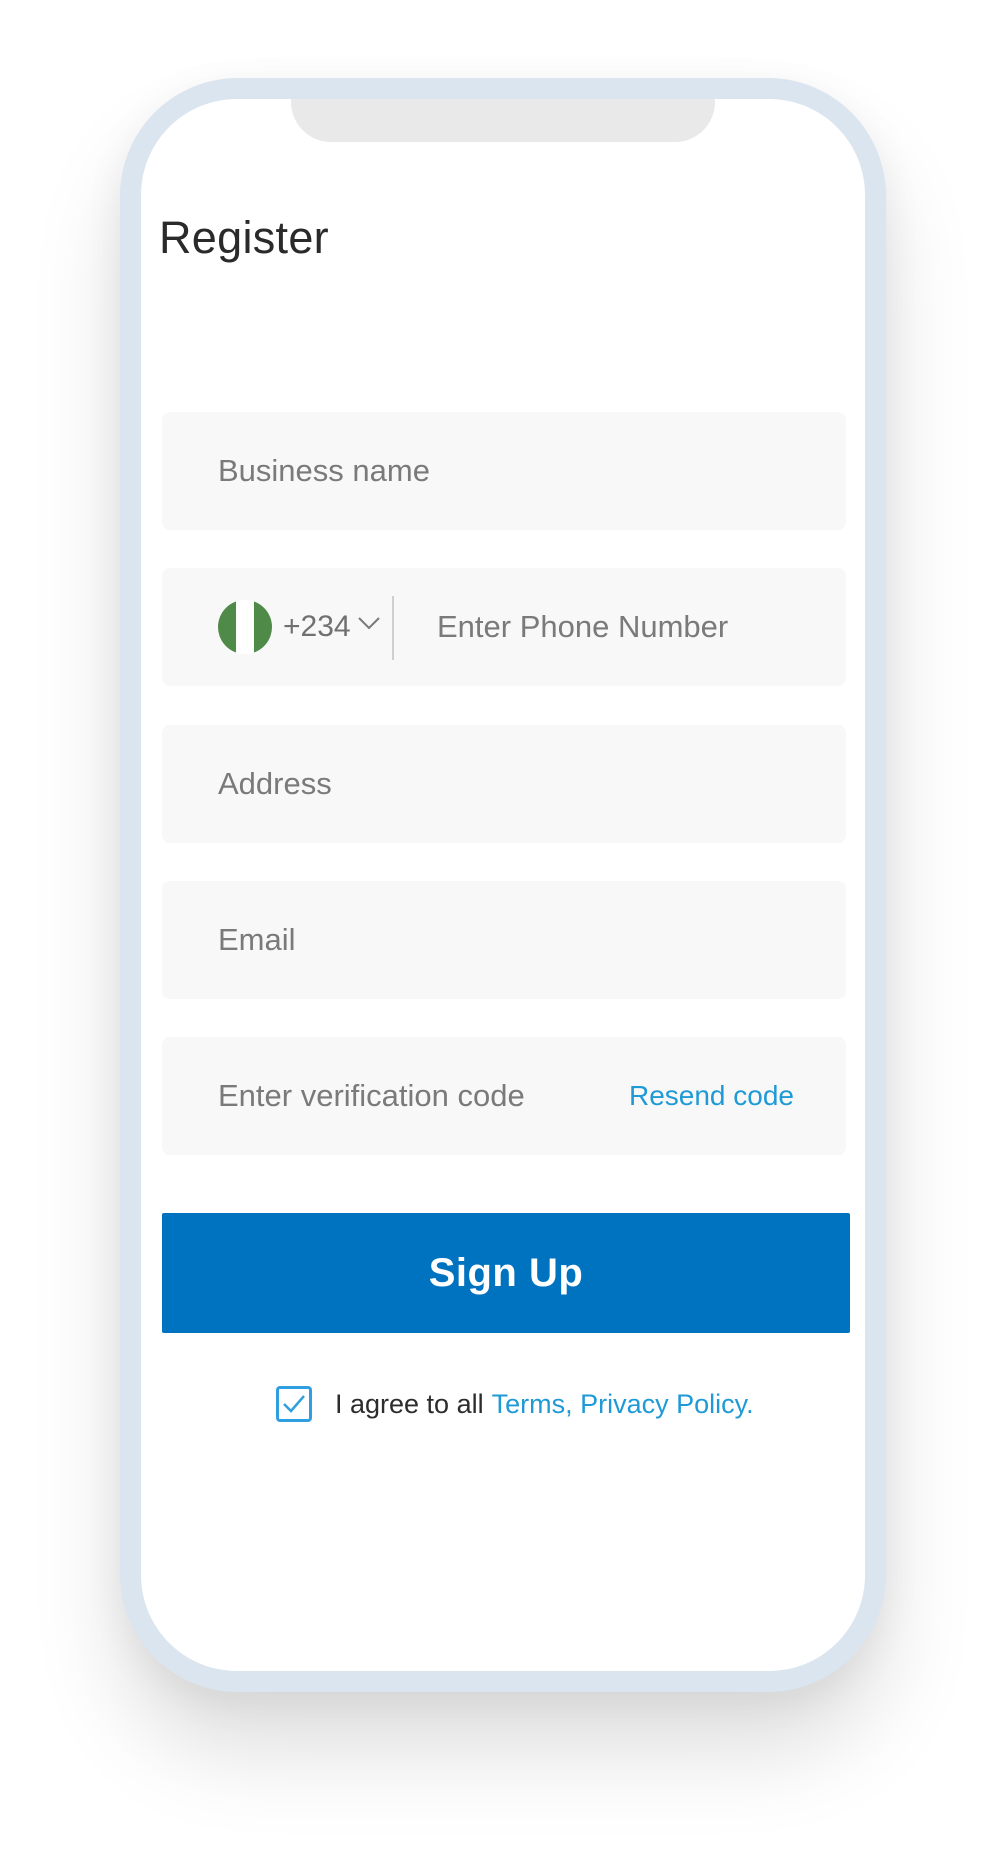  Describe the element at coordinates (371, 1095) in the screenshot. I see `verification-code-placeholder: Enter verification code` at that location.